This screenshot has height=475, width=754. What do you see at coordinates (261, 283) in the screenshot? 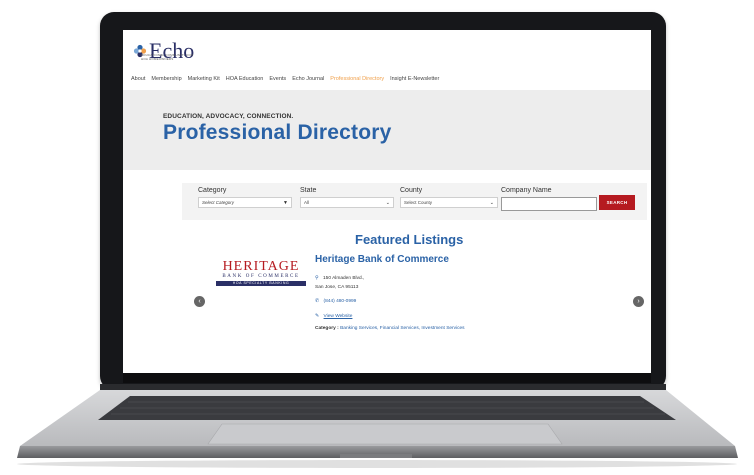
I see `logo-band-text: HOA SPECIALTY BANKING` at bounding box center [261, 283].